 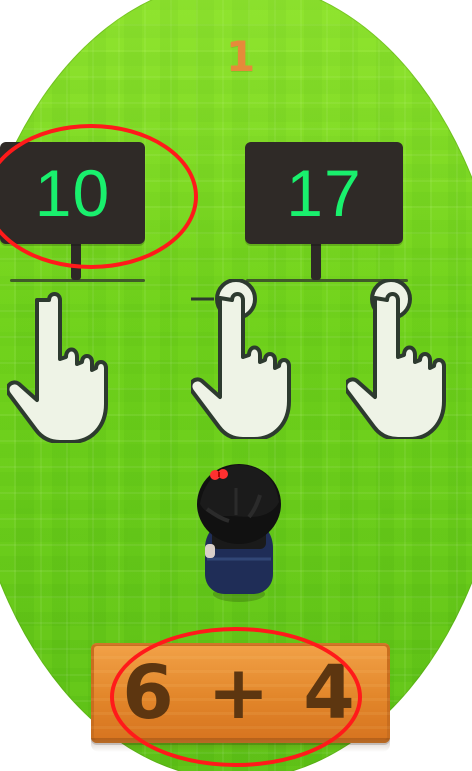 I want to click on score-display: 1, so click(x=241, y=56).